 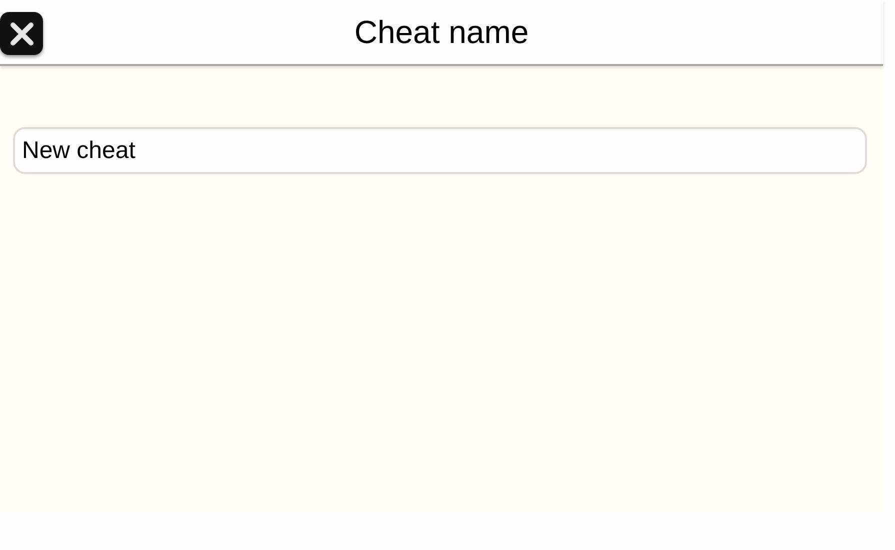 What do you see at coordinates (441, 32) in the screenshot?
I see `header-title: Cheat name` at bounding box center [441, 32].